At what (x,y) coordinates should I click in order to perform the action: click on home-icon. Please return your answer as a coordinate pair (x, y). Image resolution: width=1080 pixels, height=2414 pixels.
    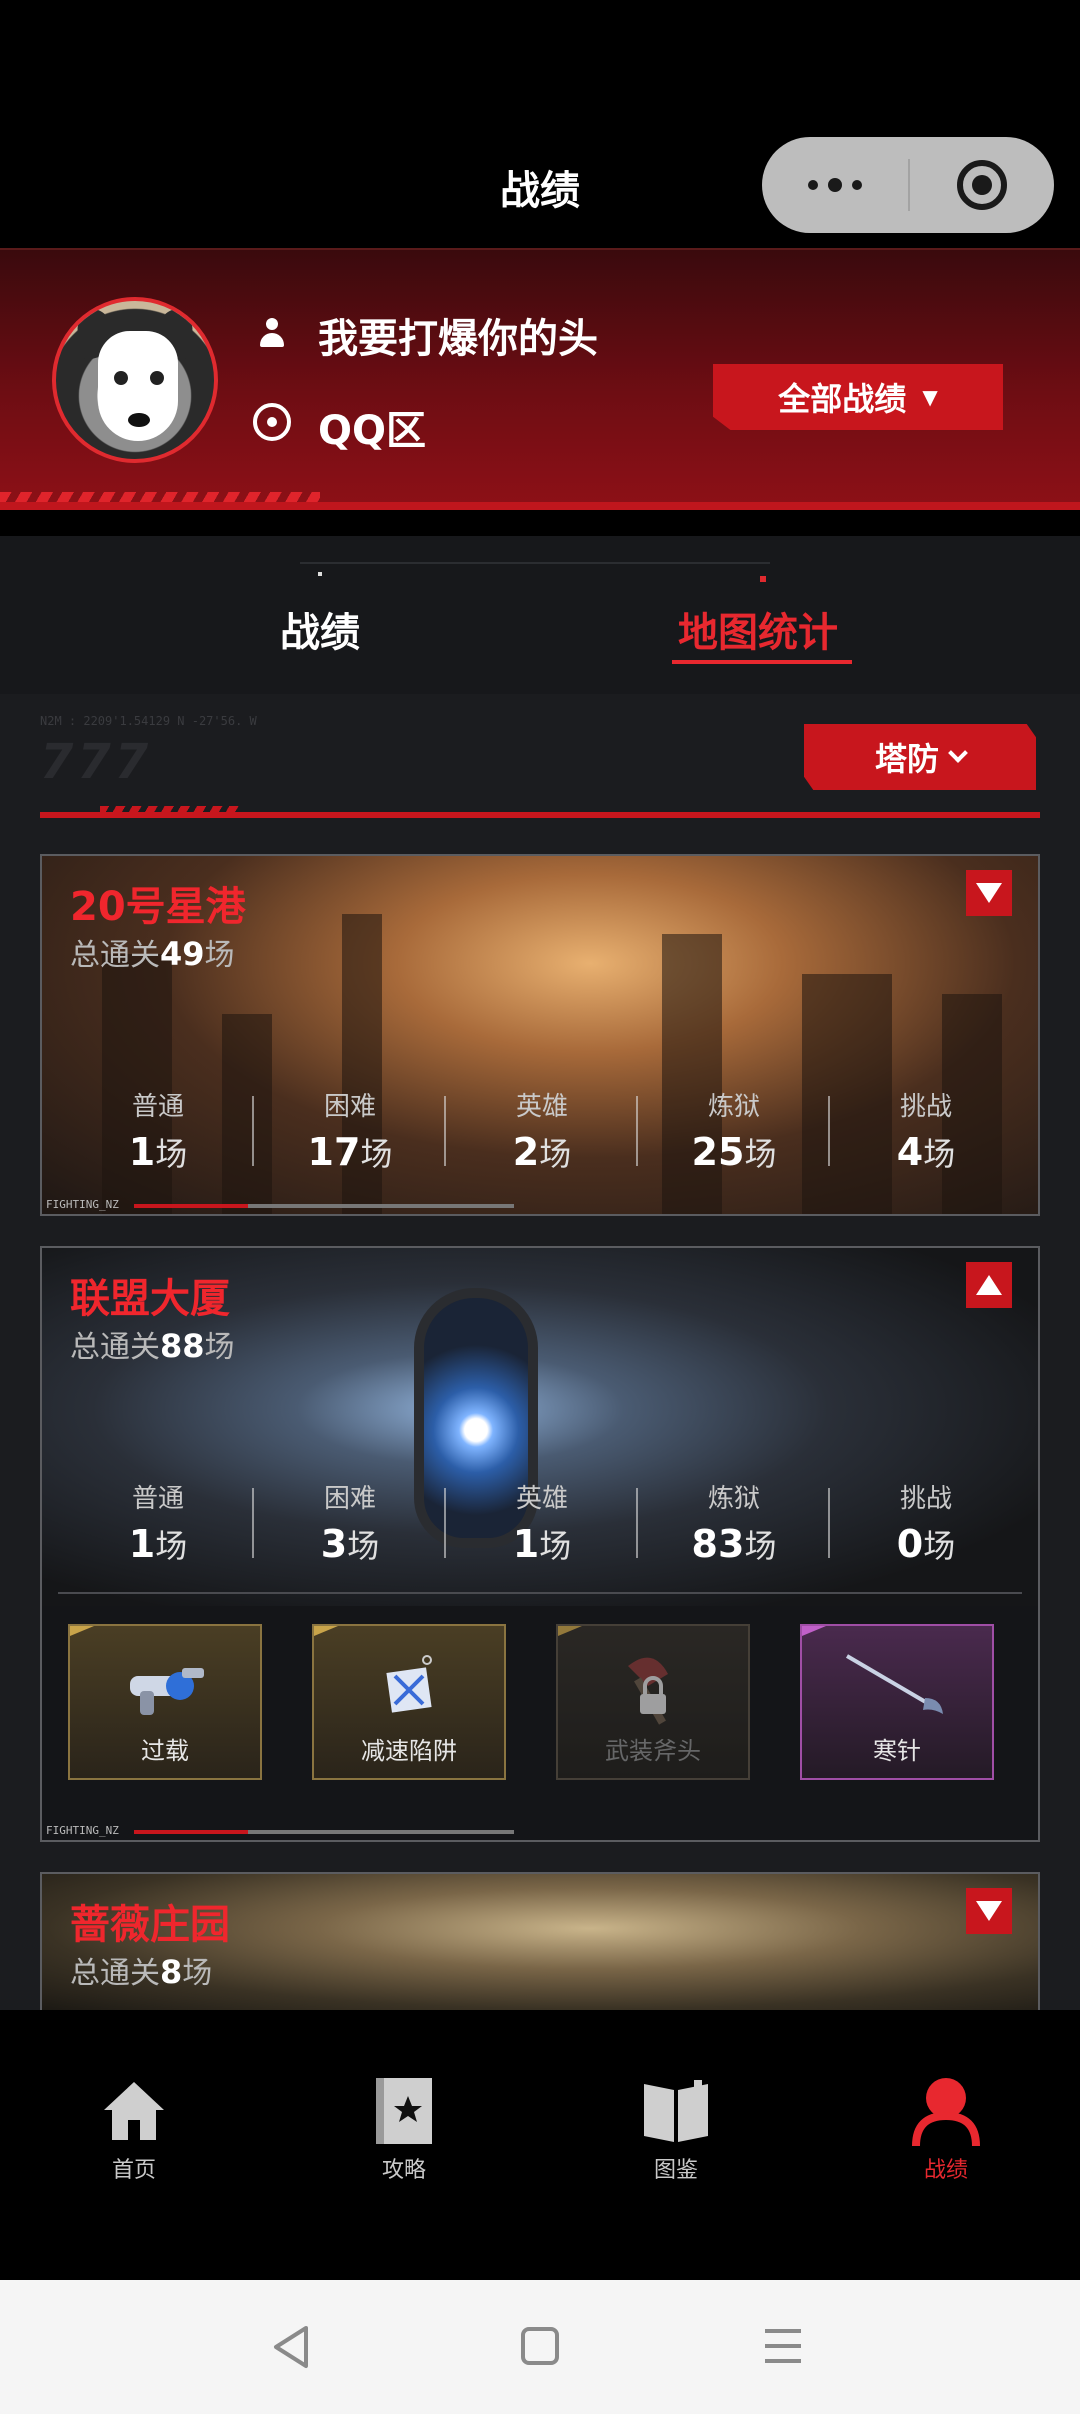
    Looking at the image, I should click on (134, 2110).